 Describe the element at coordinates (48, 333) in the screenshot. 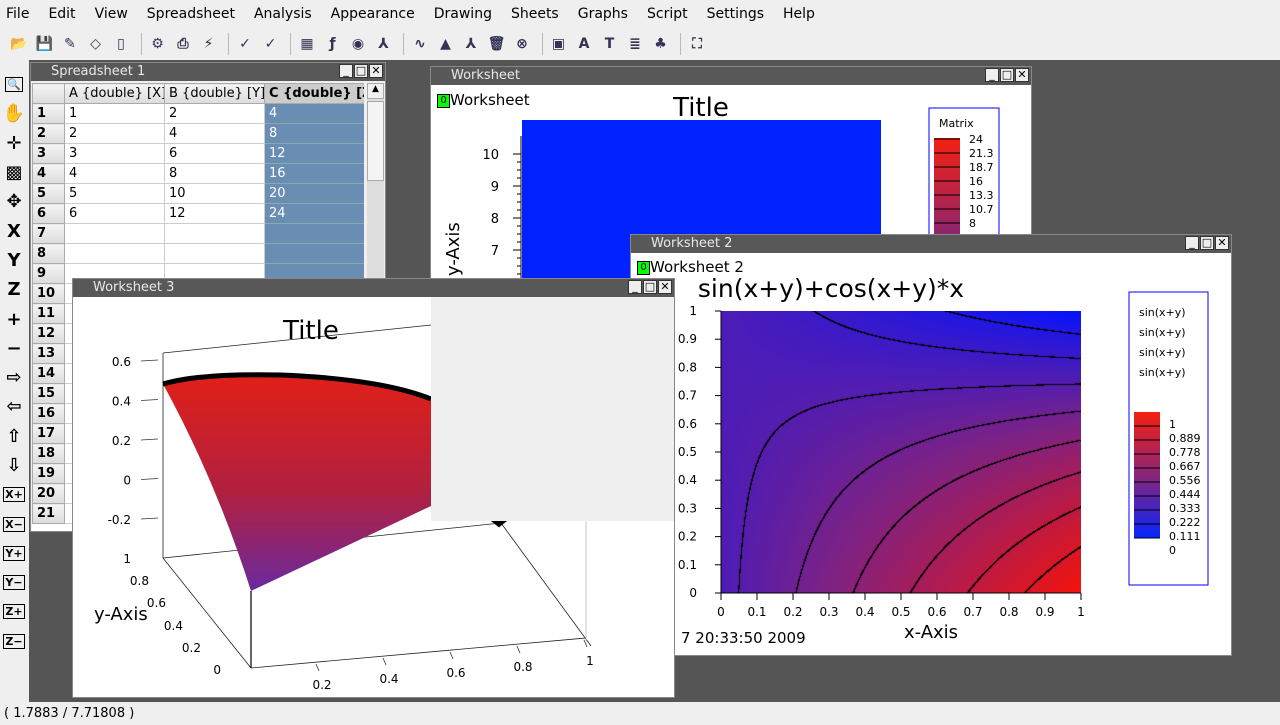

I see `row-header: 12` at that location.